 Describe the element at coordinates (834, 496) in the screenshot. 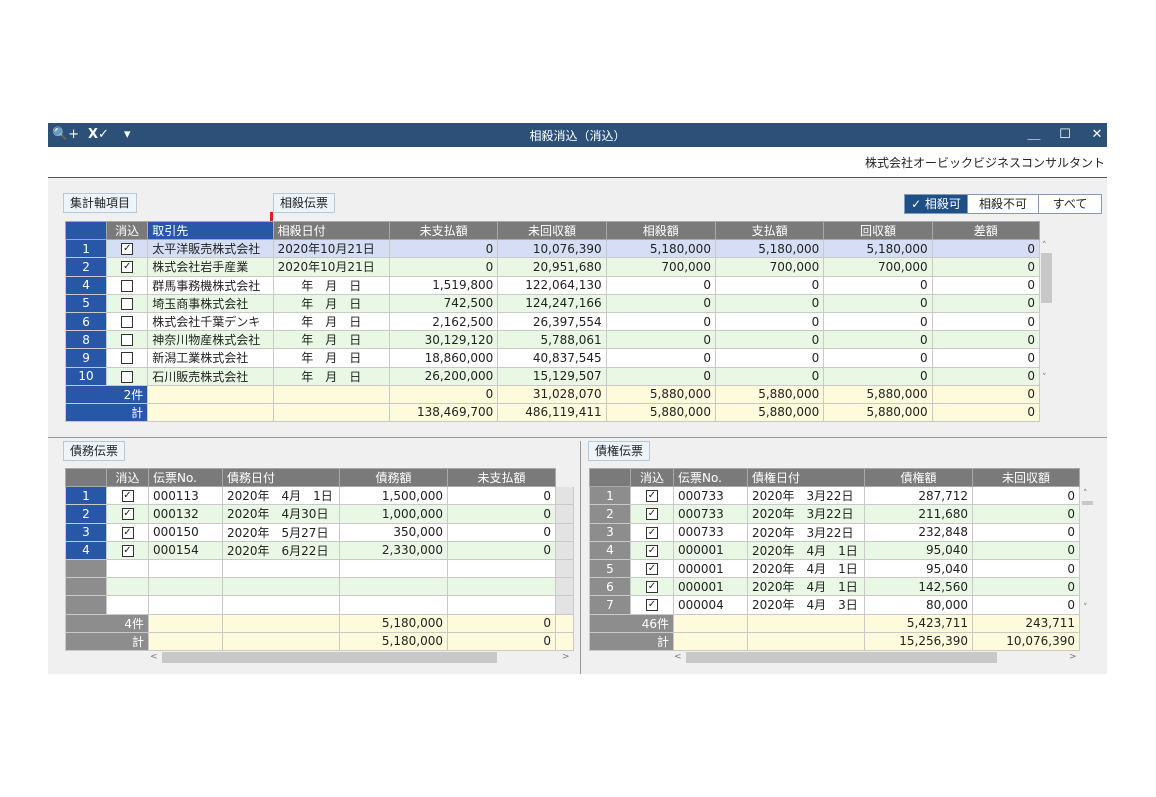

I see `table-row: 1 ✓ 000733 2020年 3月22日 287,712 0` at that location.